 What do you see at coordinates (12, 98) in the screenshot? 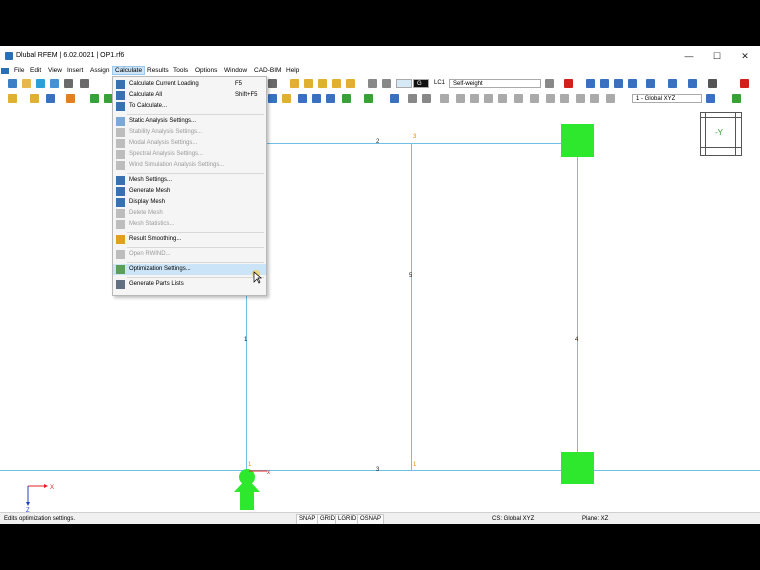
I see `select-icon` at bounding box center [12, 98].